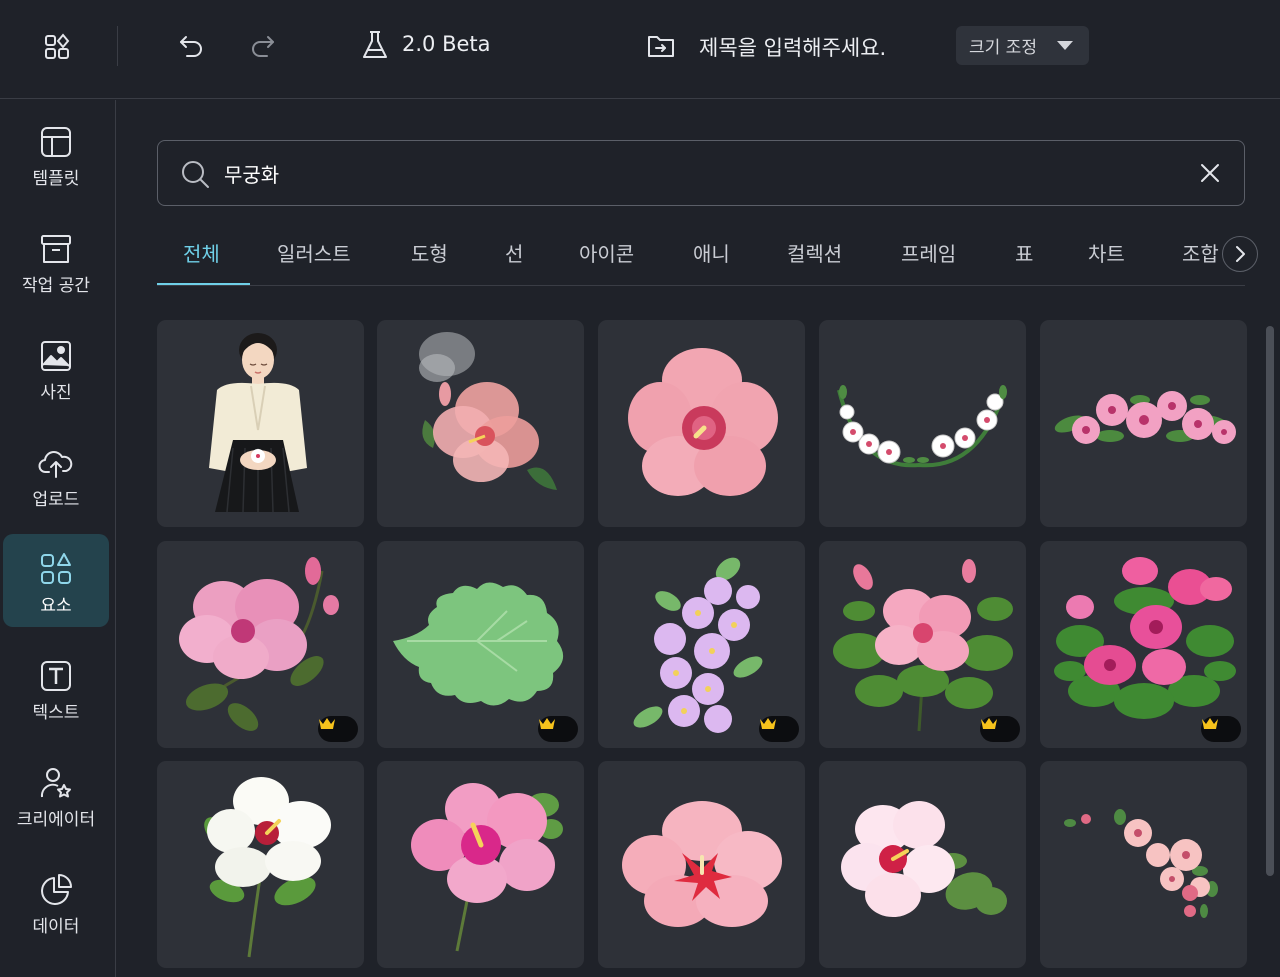  I want to click on chevron-down-icon, so click(1065, 45).